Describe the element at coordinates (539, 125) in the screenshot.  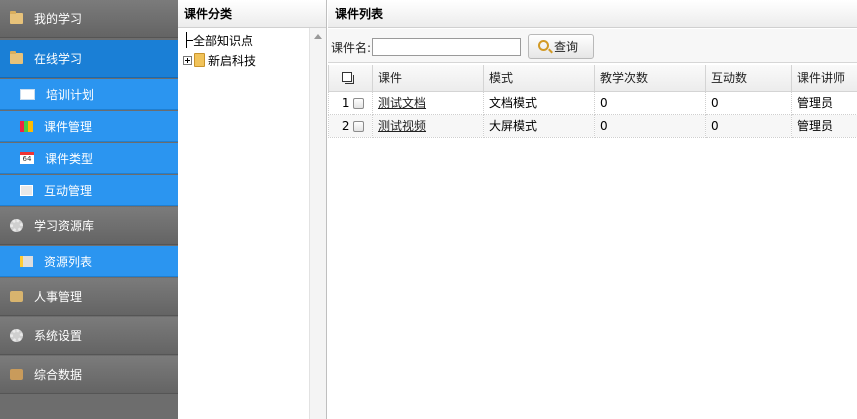
I see `mode-cell: 大屏模式` at that location.